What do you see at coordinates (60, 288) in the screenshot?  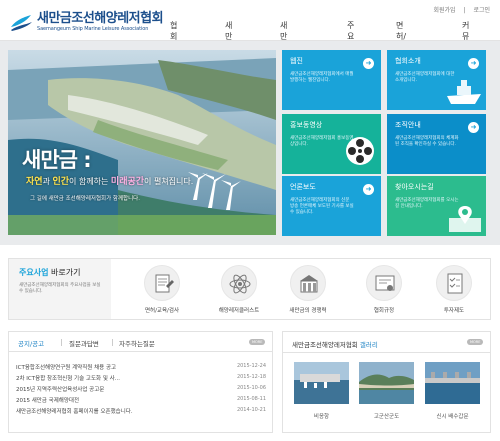 I see `business-desc: 새만금조선해양레저협회의 주요사업을 보실 수 있습니다.` at bounding box center [60, 288].